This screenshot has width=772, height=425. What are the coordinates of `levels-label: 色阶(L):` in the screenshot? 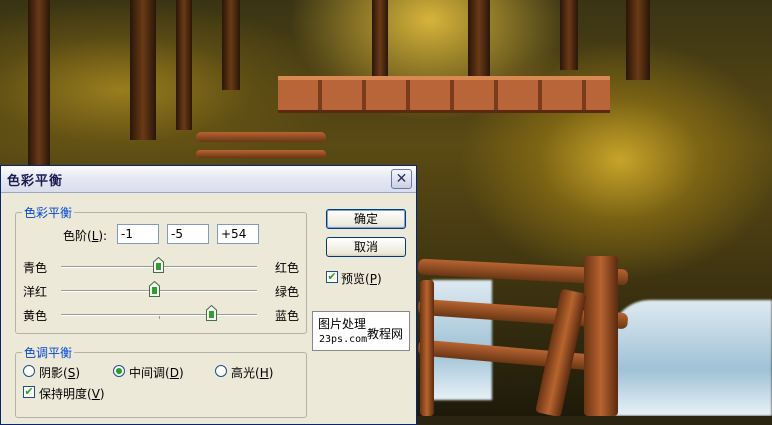 It's located at (85, 235).